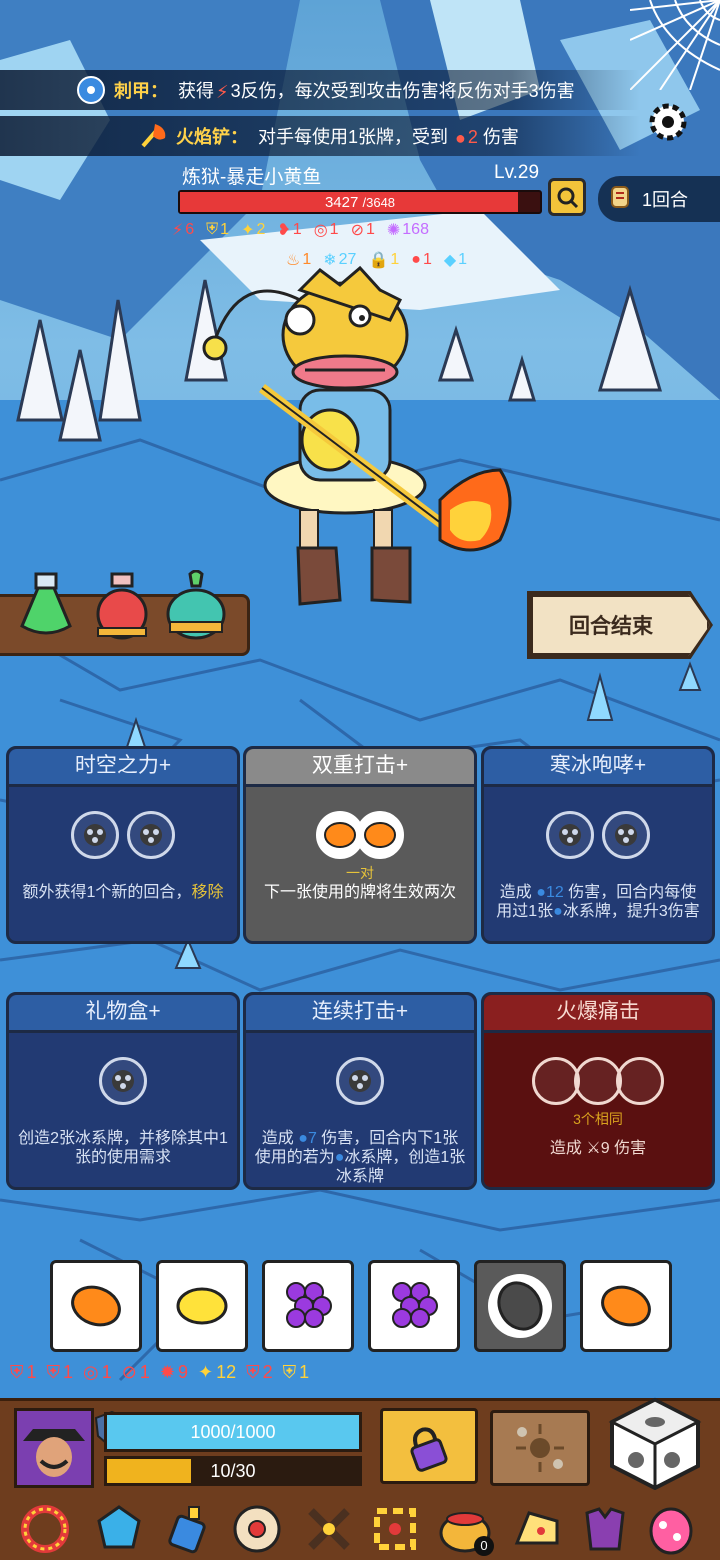 The width and height of the screenshot is (720, 1560). I want to click on status-star-burst: ✦ 2, so click(253, 230).